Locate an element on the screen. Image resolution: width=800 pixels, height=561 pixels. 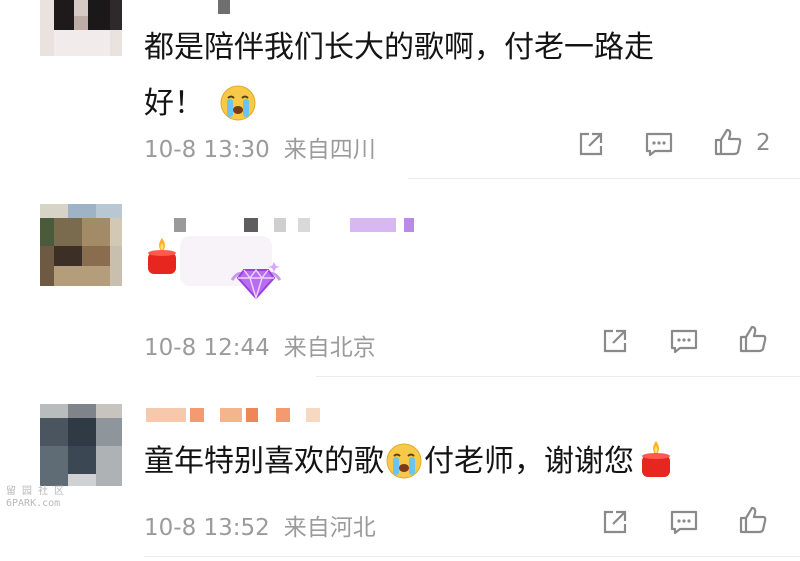
sticker is located at coordinates (231, 271).